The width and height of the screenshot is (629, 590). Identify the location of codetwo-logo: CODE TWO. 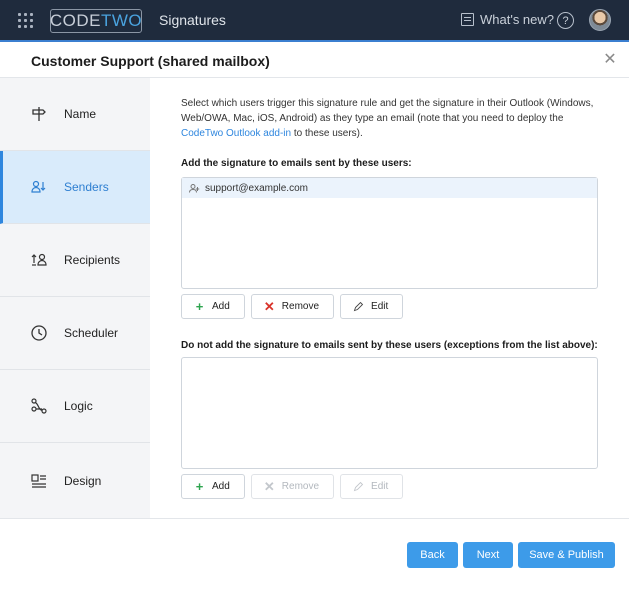
(96, 21).